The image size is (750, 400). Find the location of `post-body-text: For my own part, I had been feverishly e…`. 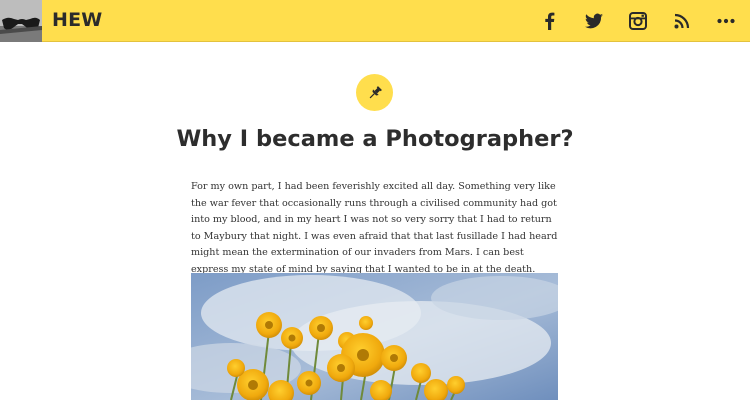

post-body-text: For my own part, I had been feverishly e… is located at coordinates (374, 228).